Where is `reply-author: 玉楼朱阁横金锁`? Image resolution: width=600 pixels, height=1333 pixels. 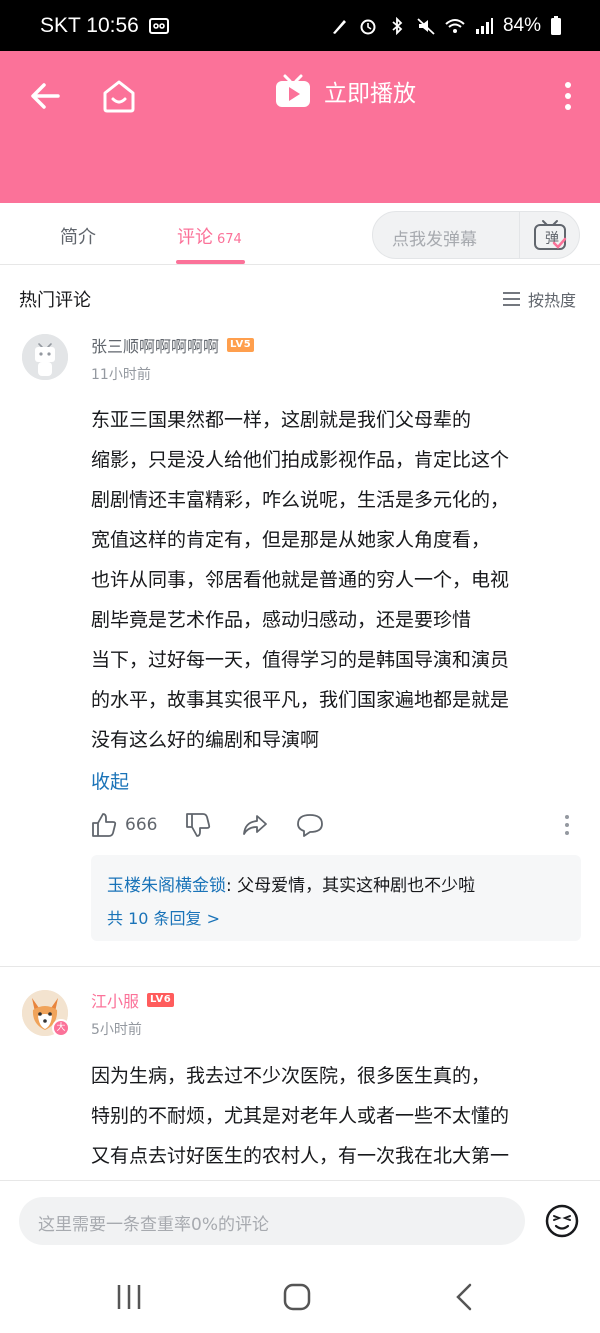 reply-author: 玉楼朱阁横金锁 is located at coordinates (166, 886).